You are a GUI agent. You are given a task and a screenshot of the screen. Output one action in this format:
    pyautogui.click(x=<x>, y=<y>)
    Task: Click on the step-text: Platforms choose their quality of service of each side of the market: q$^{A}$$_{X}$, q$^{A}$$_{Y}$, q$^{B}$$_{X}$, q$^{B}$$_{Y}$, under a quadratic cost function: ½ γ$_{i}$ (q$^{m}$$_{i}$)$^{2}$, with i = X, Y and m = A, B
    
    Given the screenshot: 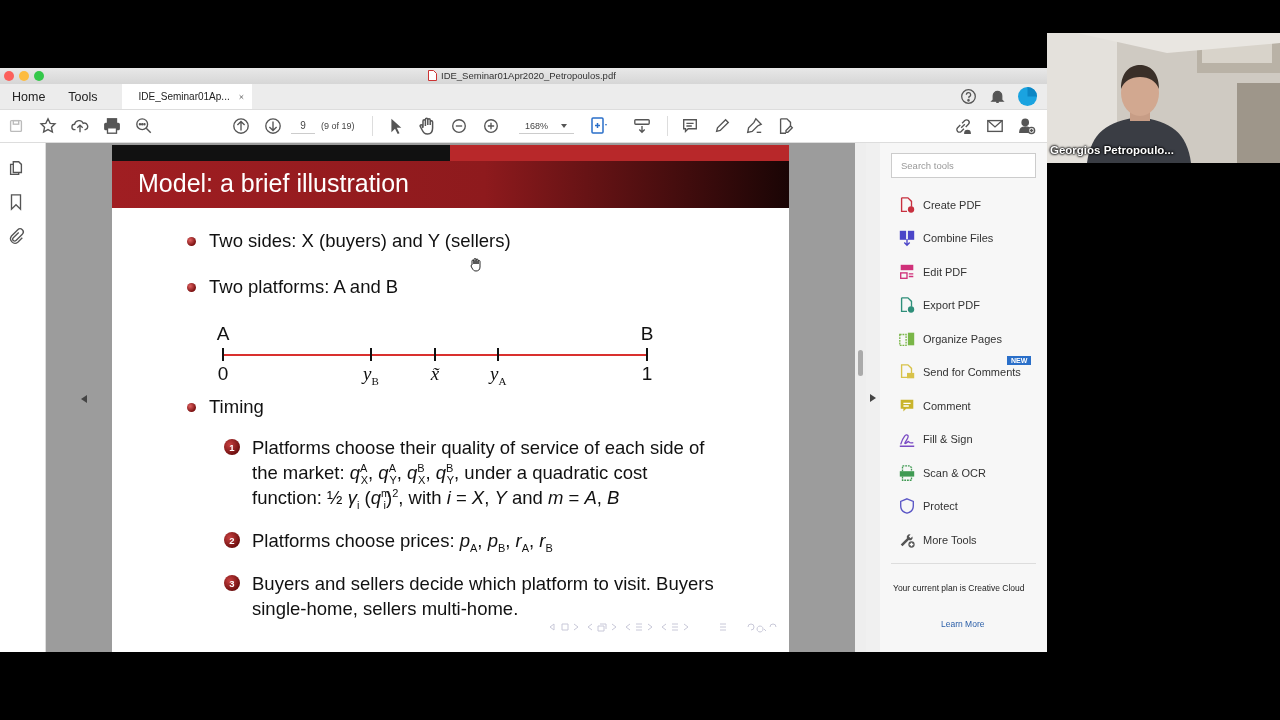 What is the action you would take?
    pyautogui.click(x=479, y=473)
    